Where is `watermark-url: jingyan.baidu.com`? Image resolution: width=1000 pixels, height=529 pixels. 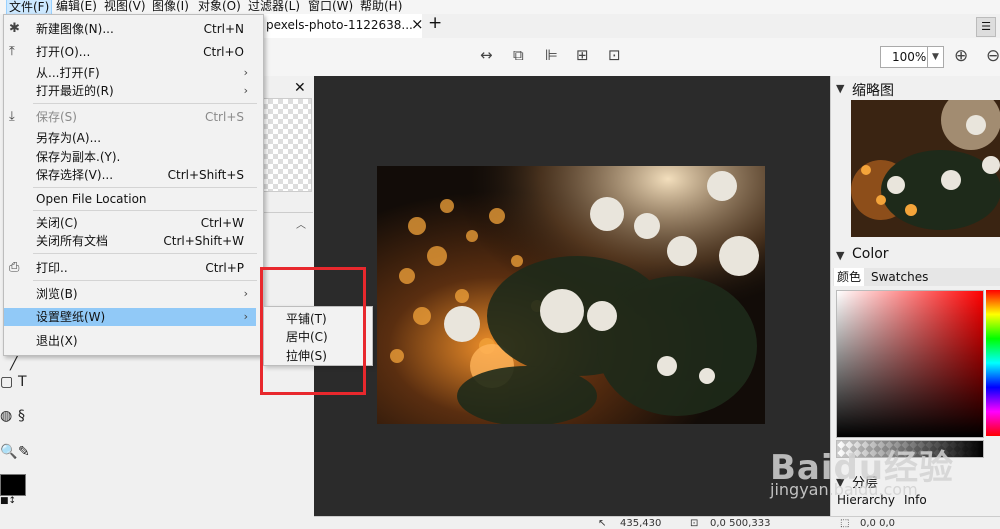 watermark-url: jingyan.baidu.com is located at coordinates (844, 489).